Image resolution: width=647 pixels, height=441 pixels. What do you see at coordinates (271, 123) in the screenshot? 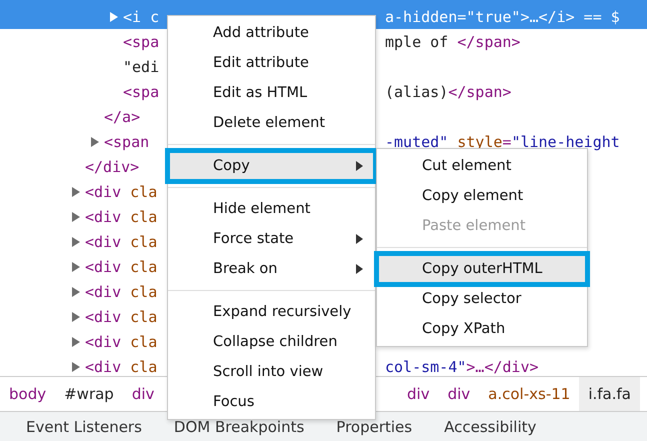
I see `menu-item: Delete element` at bounding box center [271, 123].